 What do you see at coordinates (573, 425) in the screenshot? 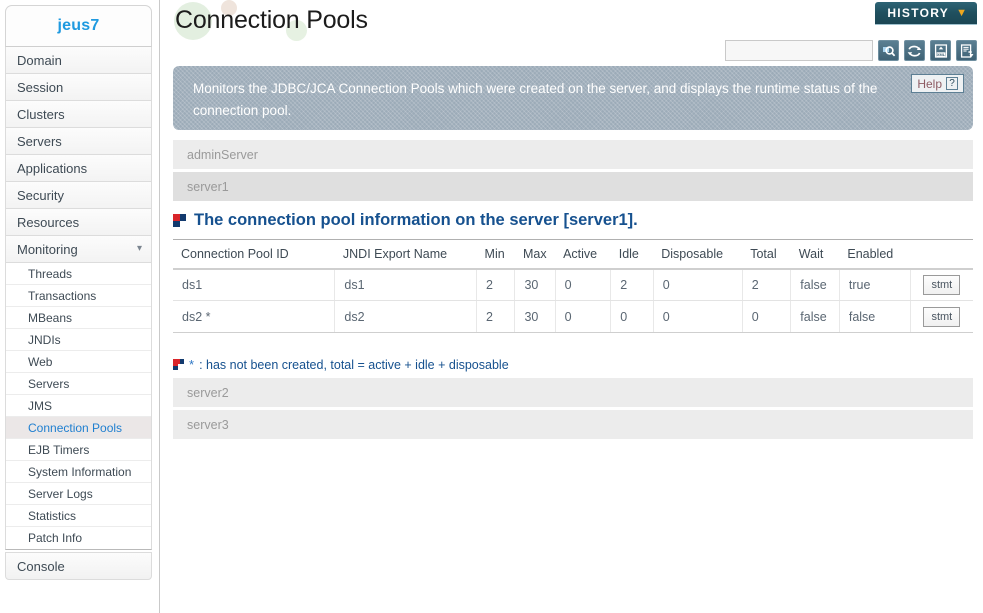
I see `server-row-server3: server3` at bounding box center [573, 425].